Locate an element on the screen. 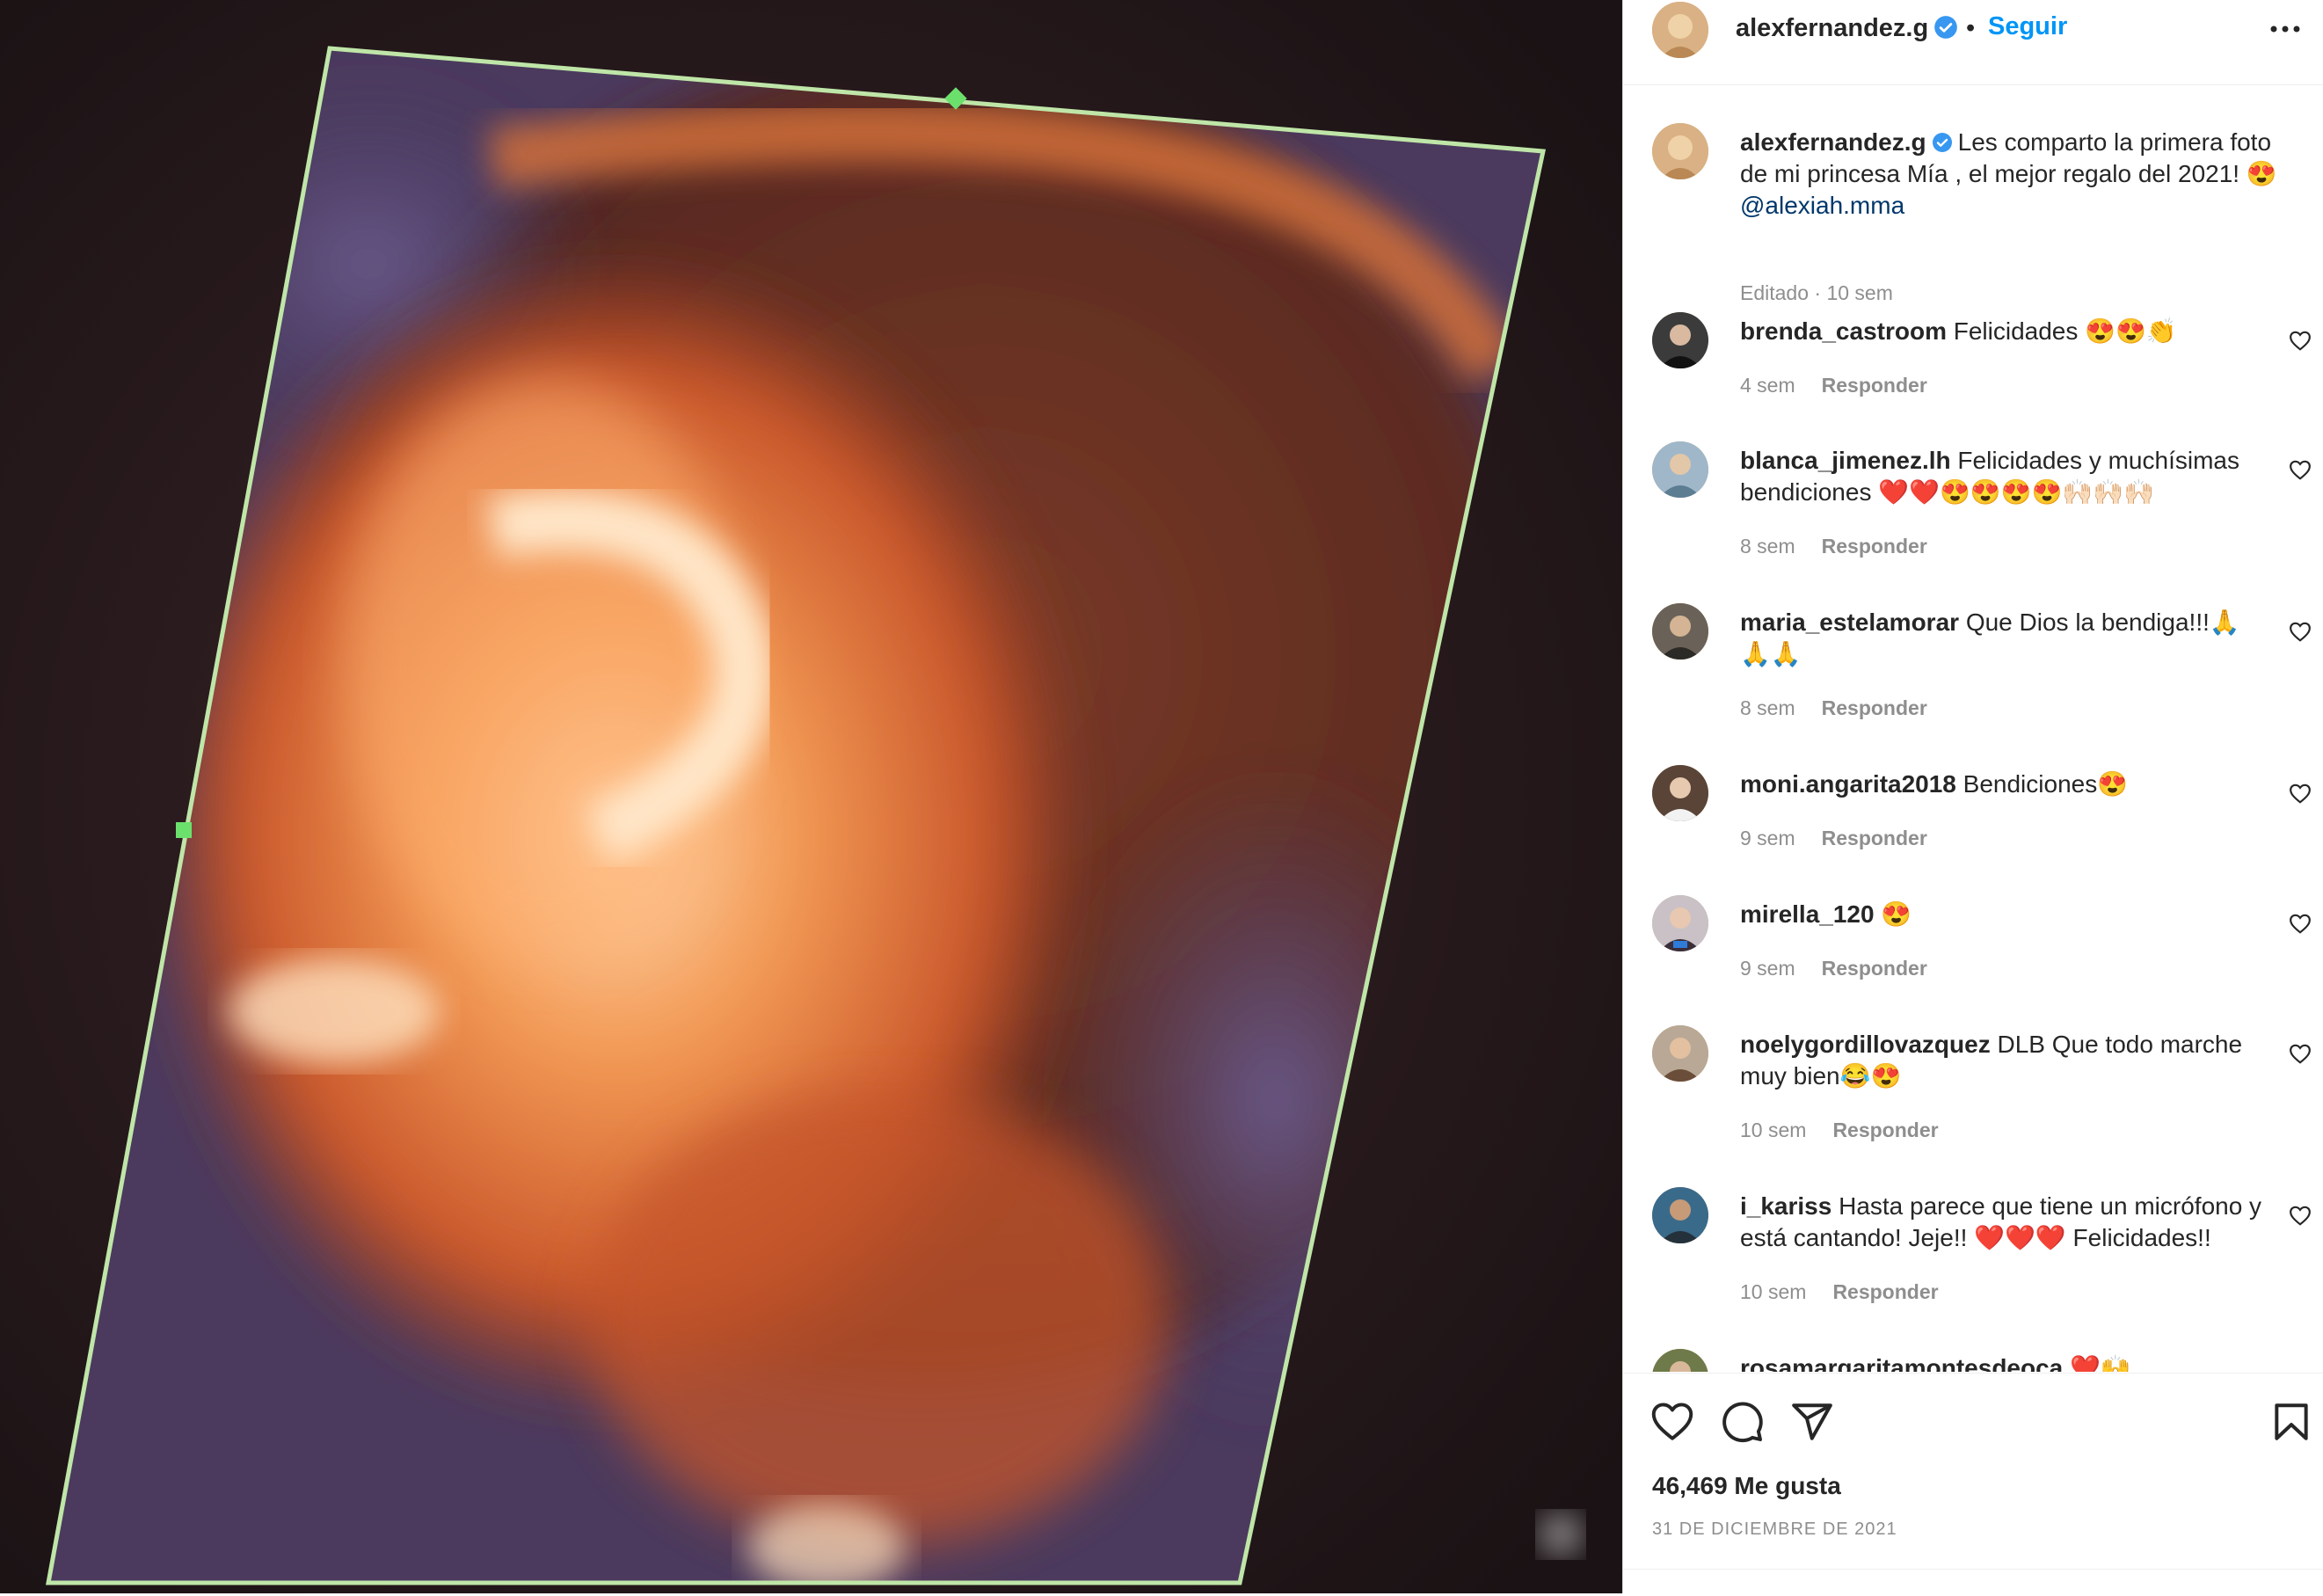 Image resolution: width=2323 pixels, height=1596 pixels. comment-text: brenda_castroom Felicidades 😍😍👏 is located at coordinates (2004, 331).